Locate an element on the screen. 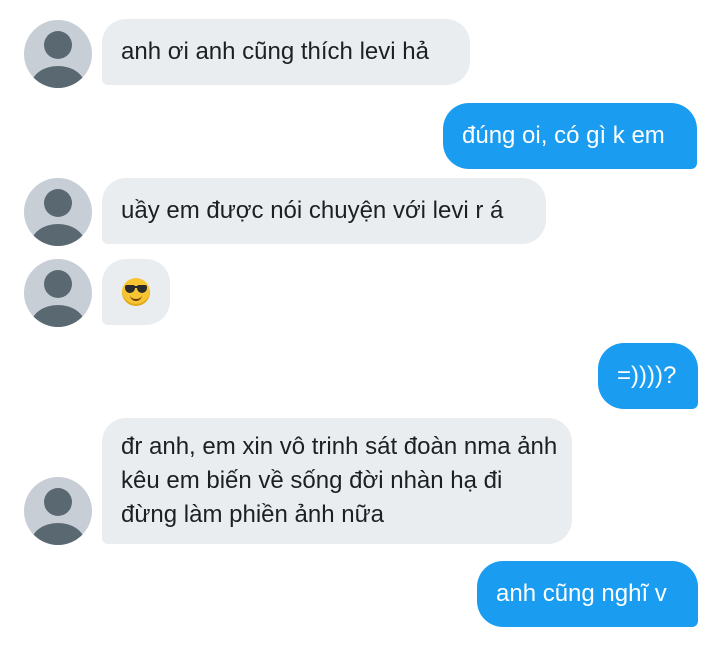 This screenshot has height=647, width=720. incoming-message-bubble: uầy em được nói chuyện với levi r á is located at coordinates (324, 211).